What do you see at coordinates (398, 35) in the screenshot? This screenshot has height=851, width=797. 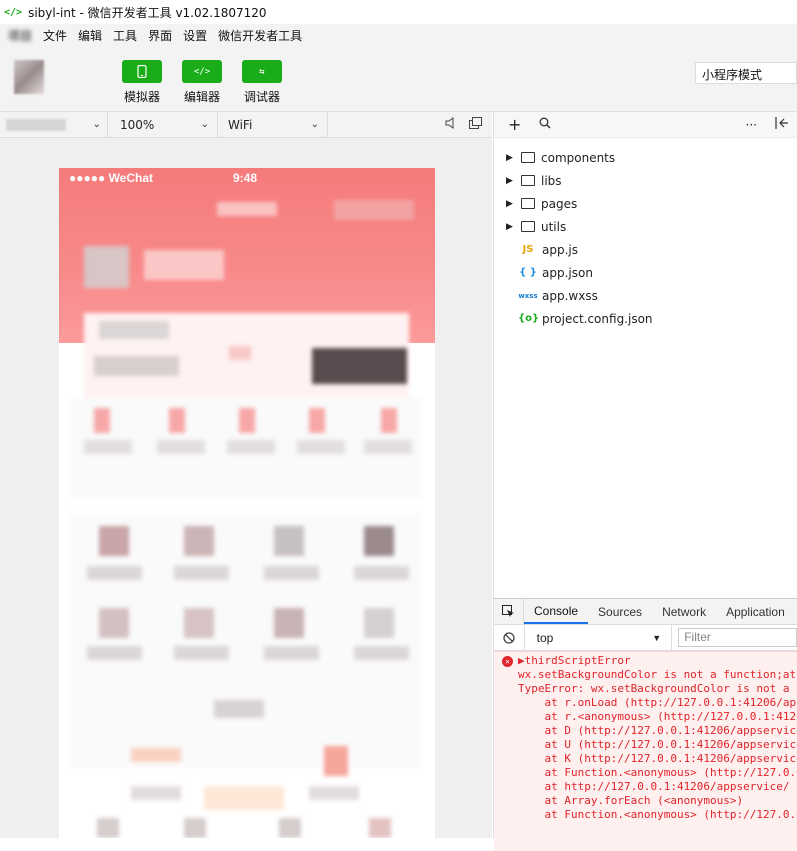 I see `menu-bar: 项目 文件 编辑 工具 界面 设置 微信开发者工具` at bounding box center [398, 35].